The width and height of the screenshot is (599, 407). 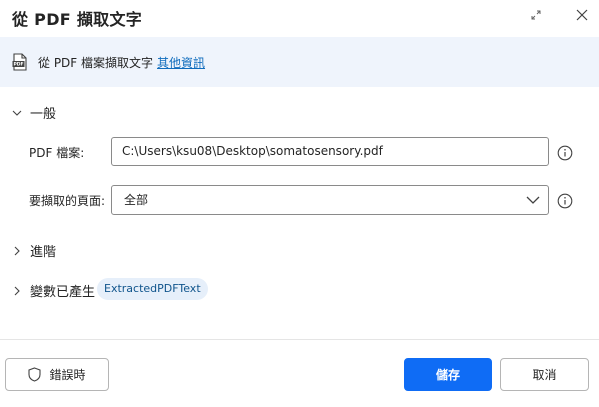 I want to click on close-icon, so click(x=582, y=15).